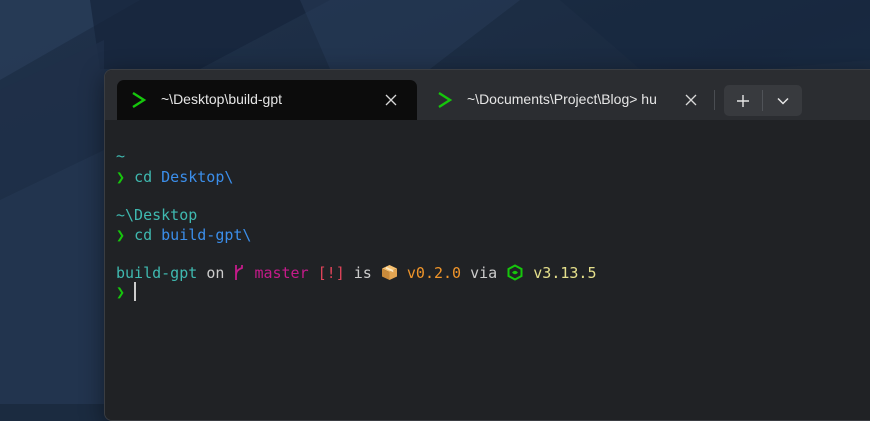  I want to click on directory-name: build-gpt, so click(157, 273).